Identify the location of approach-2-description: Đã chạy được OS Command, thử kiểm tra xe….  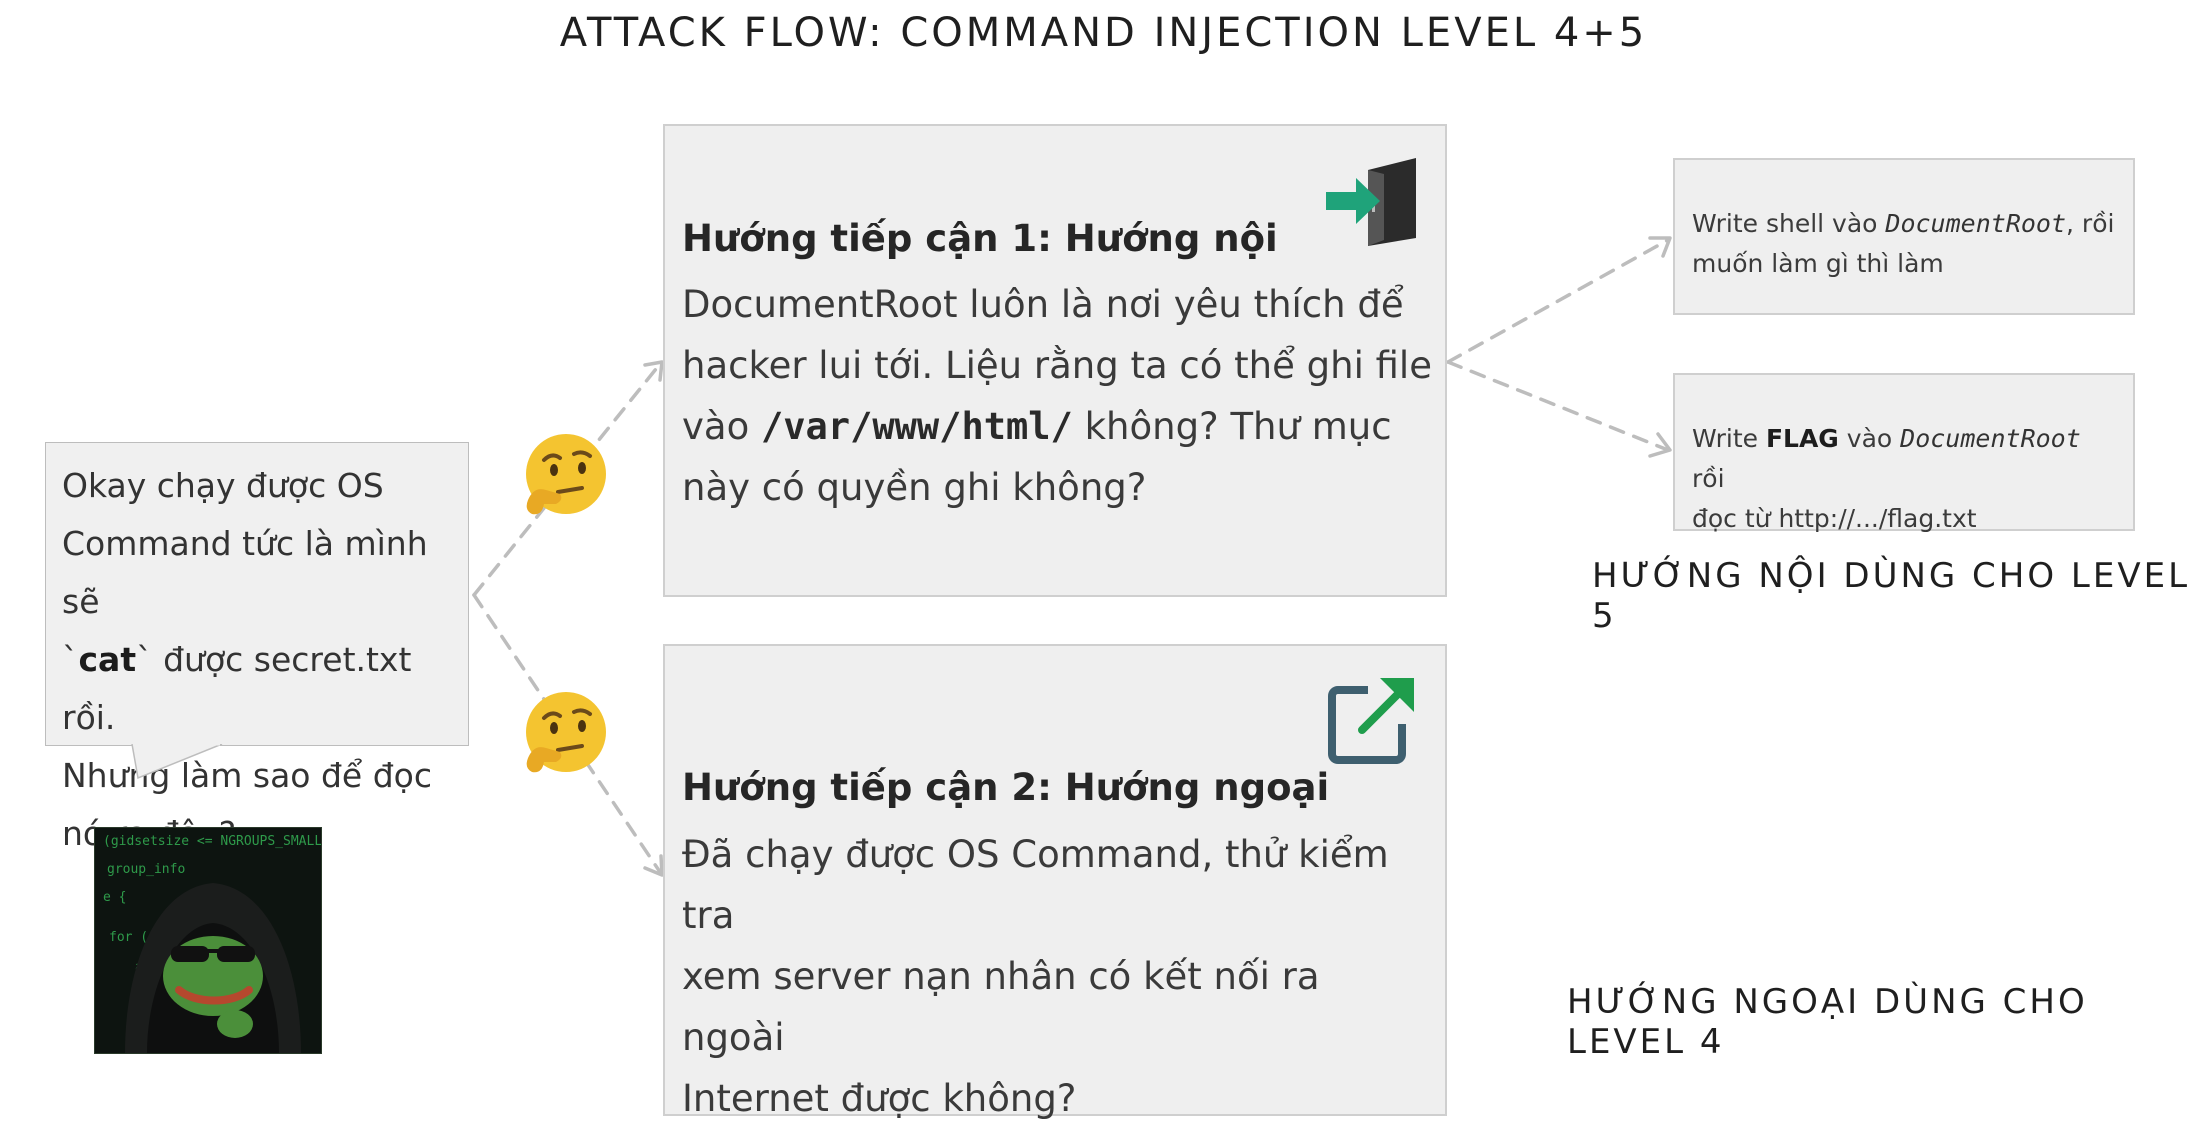
(1035, 976).